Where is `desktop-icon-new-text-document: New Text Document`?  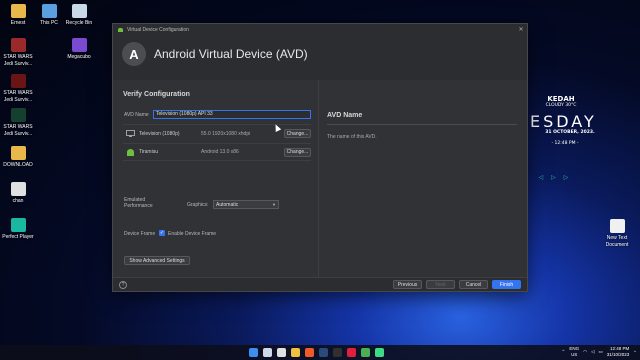 desktop-icon-new-text-document: New Text Document is located at coordinates (617, 233).